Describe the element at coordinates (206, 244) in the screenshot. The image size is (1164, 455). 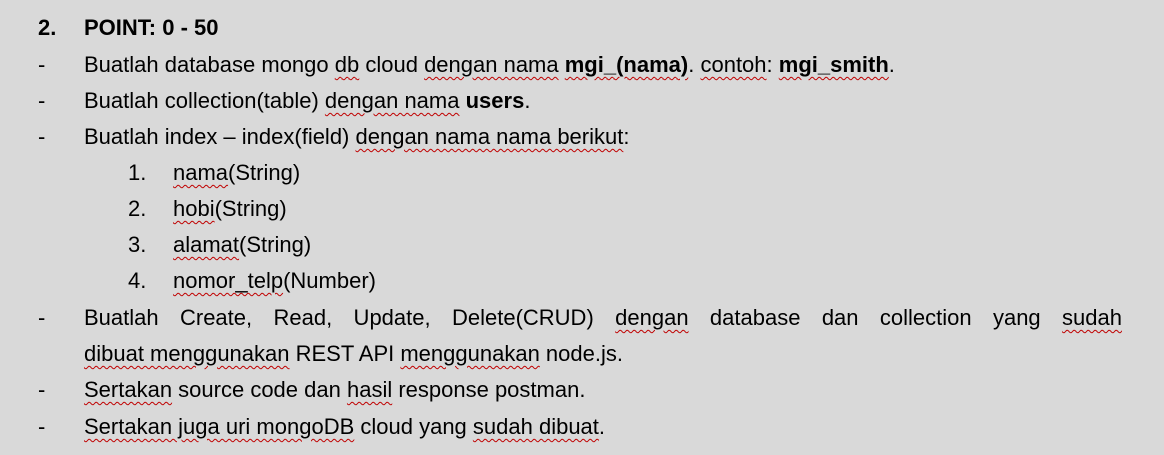
I see `field-name: alamat` at that location.